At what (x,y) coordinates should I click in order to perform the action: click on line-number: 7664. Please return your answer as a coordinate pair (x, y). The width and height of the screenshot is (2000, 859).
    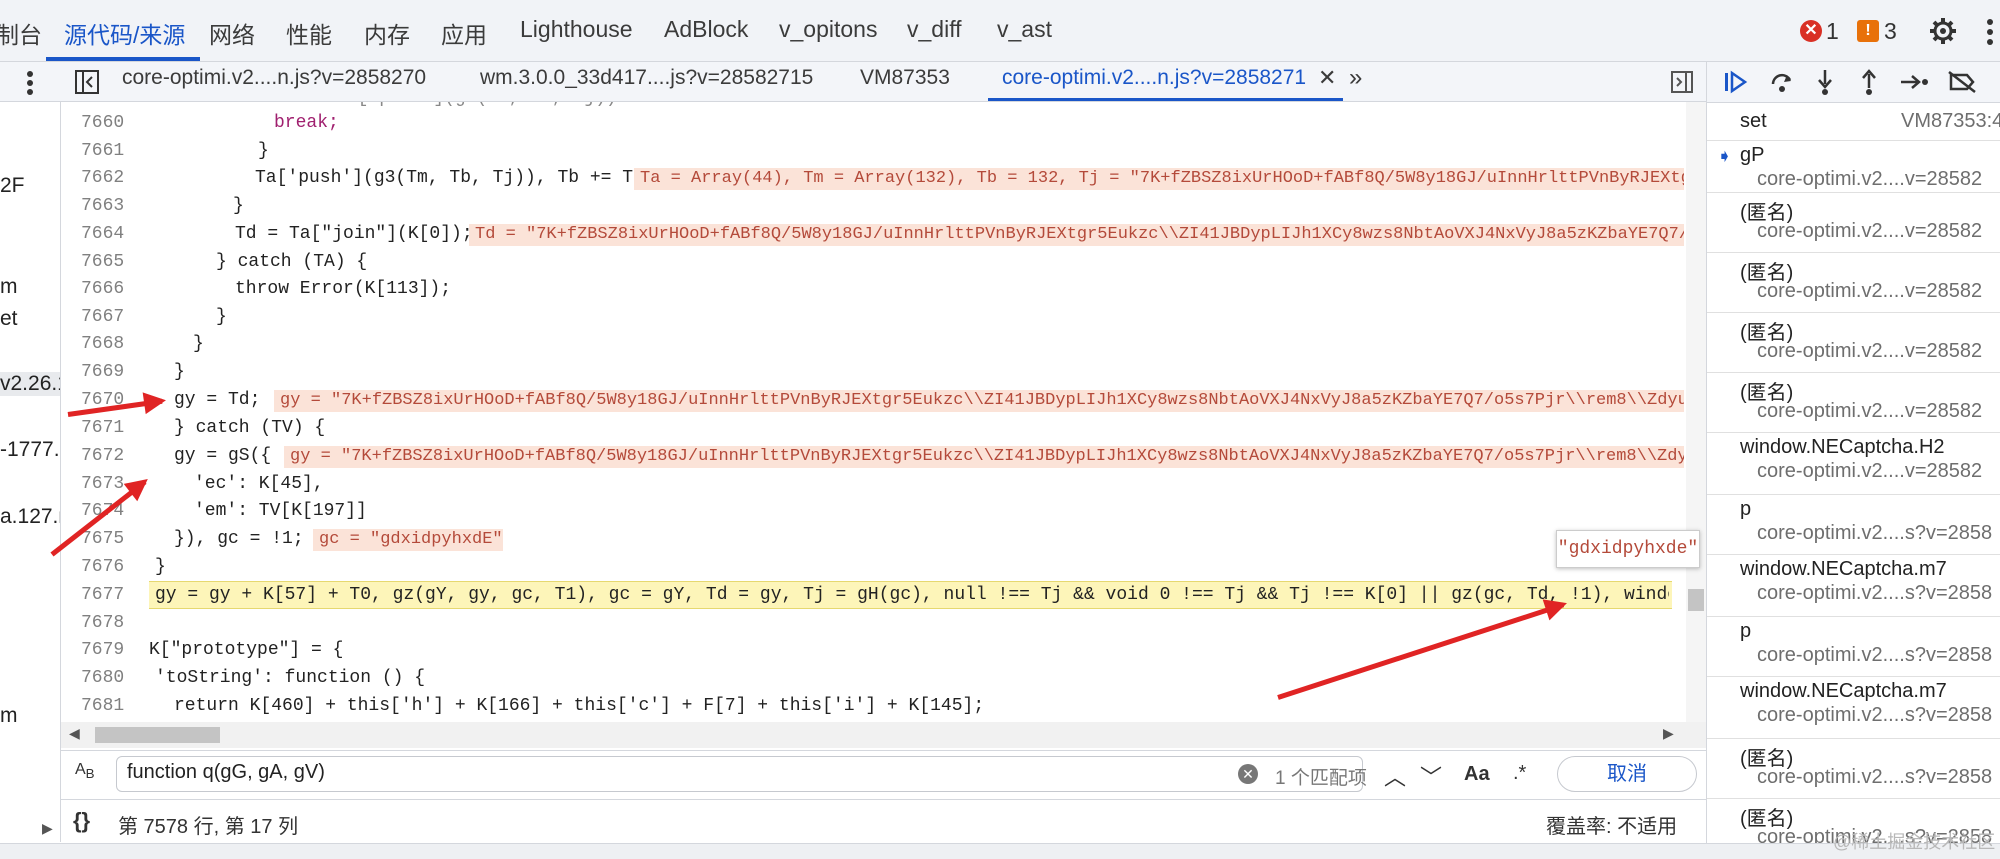
    Looking at the image, I should click on (102, 234).